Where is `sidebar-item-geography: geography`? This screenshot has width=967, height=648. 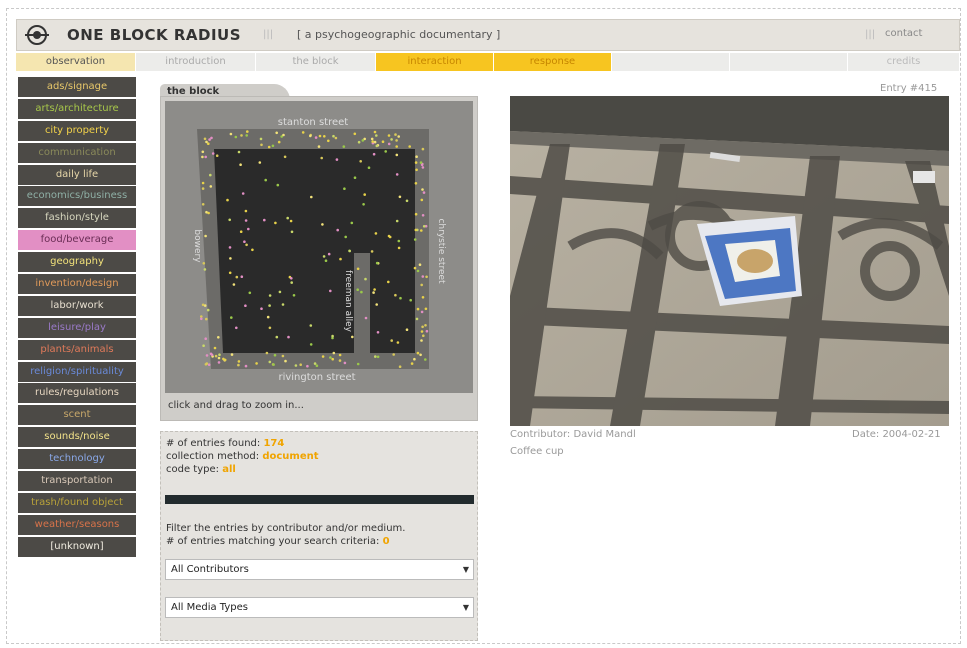
sidebar-item-geography: geography is located at coordinates (77, 262).